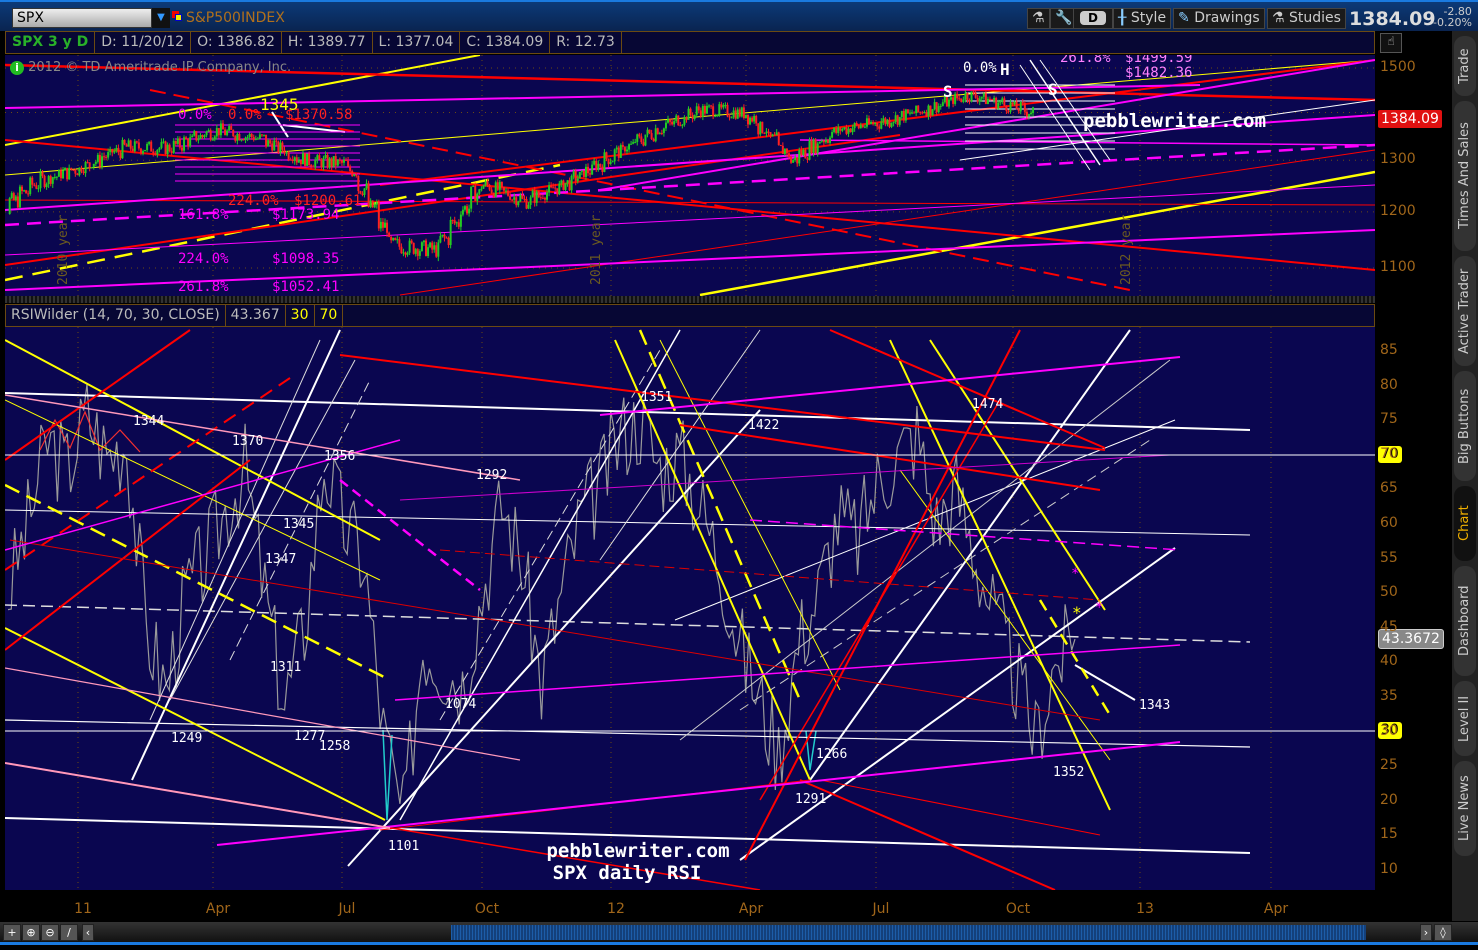  Describe the element at coordinates (1465, 808) in the screenshot. I see `tab-live-news: Live News` at that location.